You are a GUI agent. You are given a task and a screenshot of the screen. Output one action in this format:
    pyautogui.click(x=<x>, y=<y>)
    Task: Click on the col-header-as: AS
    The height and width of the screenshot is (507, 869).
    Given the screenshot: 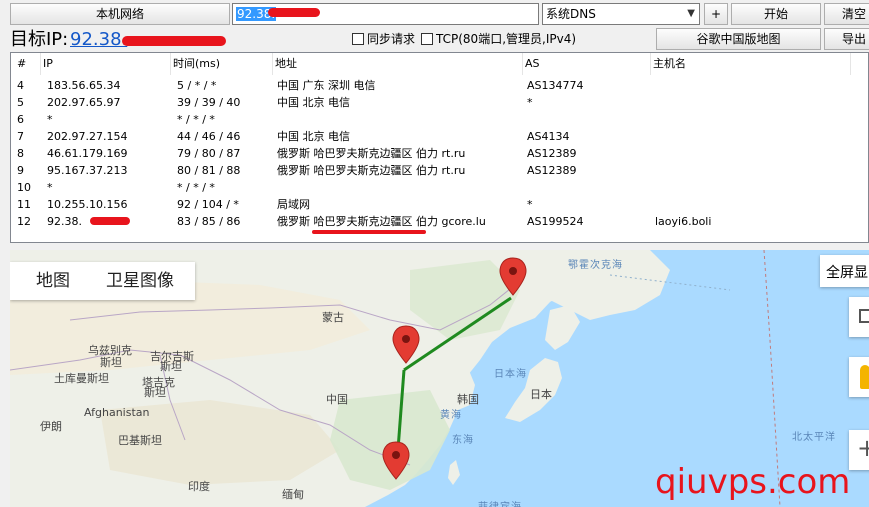 What is the action you would take?
    pyautogui.click(x=587, y=64)
    